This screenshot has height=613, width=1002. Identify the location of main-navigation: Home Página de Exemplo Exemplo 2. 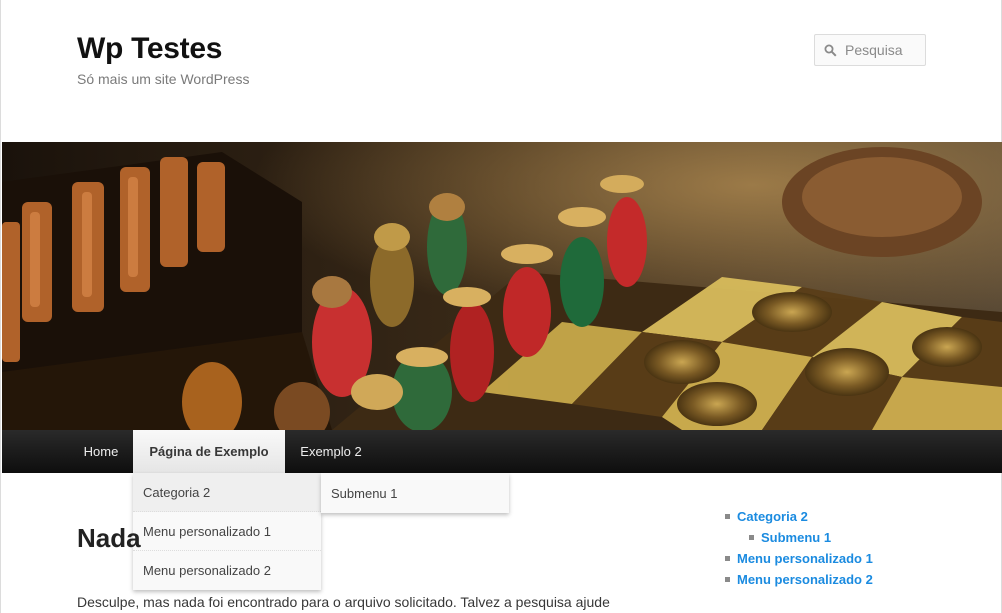
(502, 451).